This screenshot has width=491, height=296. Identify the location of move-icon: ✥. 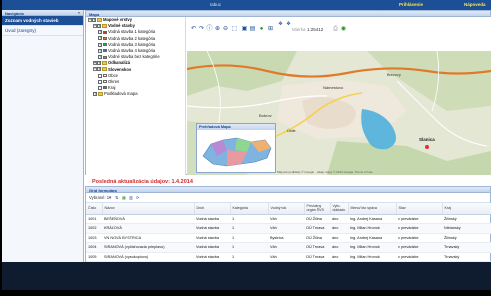
(288, 24).